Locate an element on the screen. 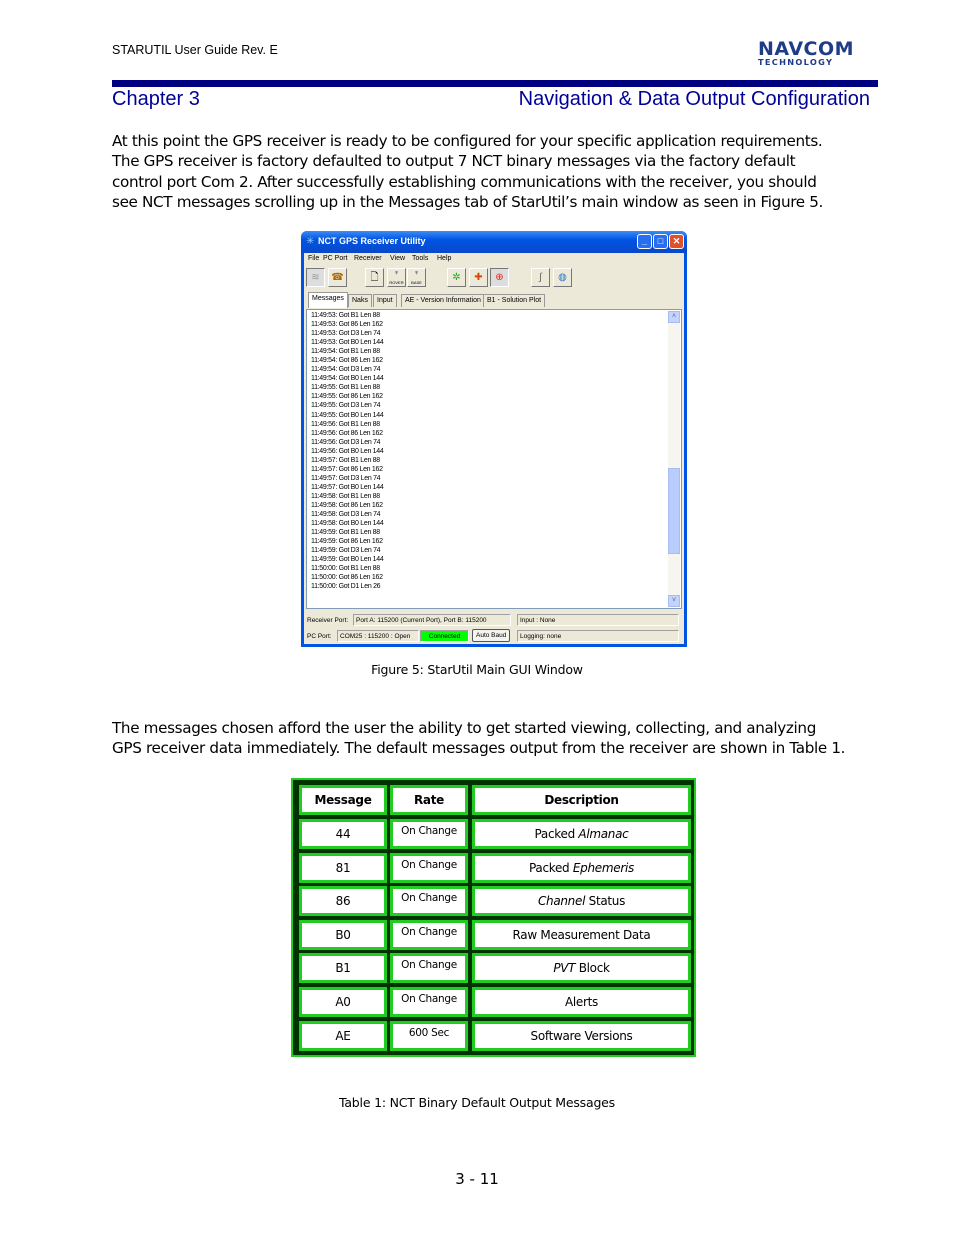 The image size is (954, 1235). satellite-icon: ✲ is located at coordinates (456, 277).